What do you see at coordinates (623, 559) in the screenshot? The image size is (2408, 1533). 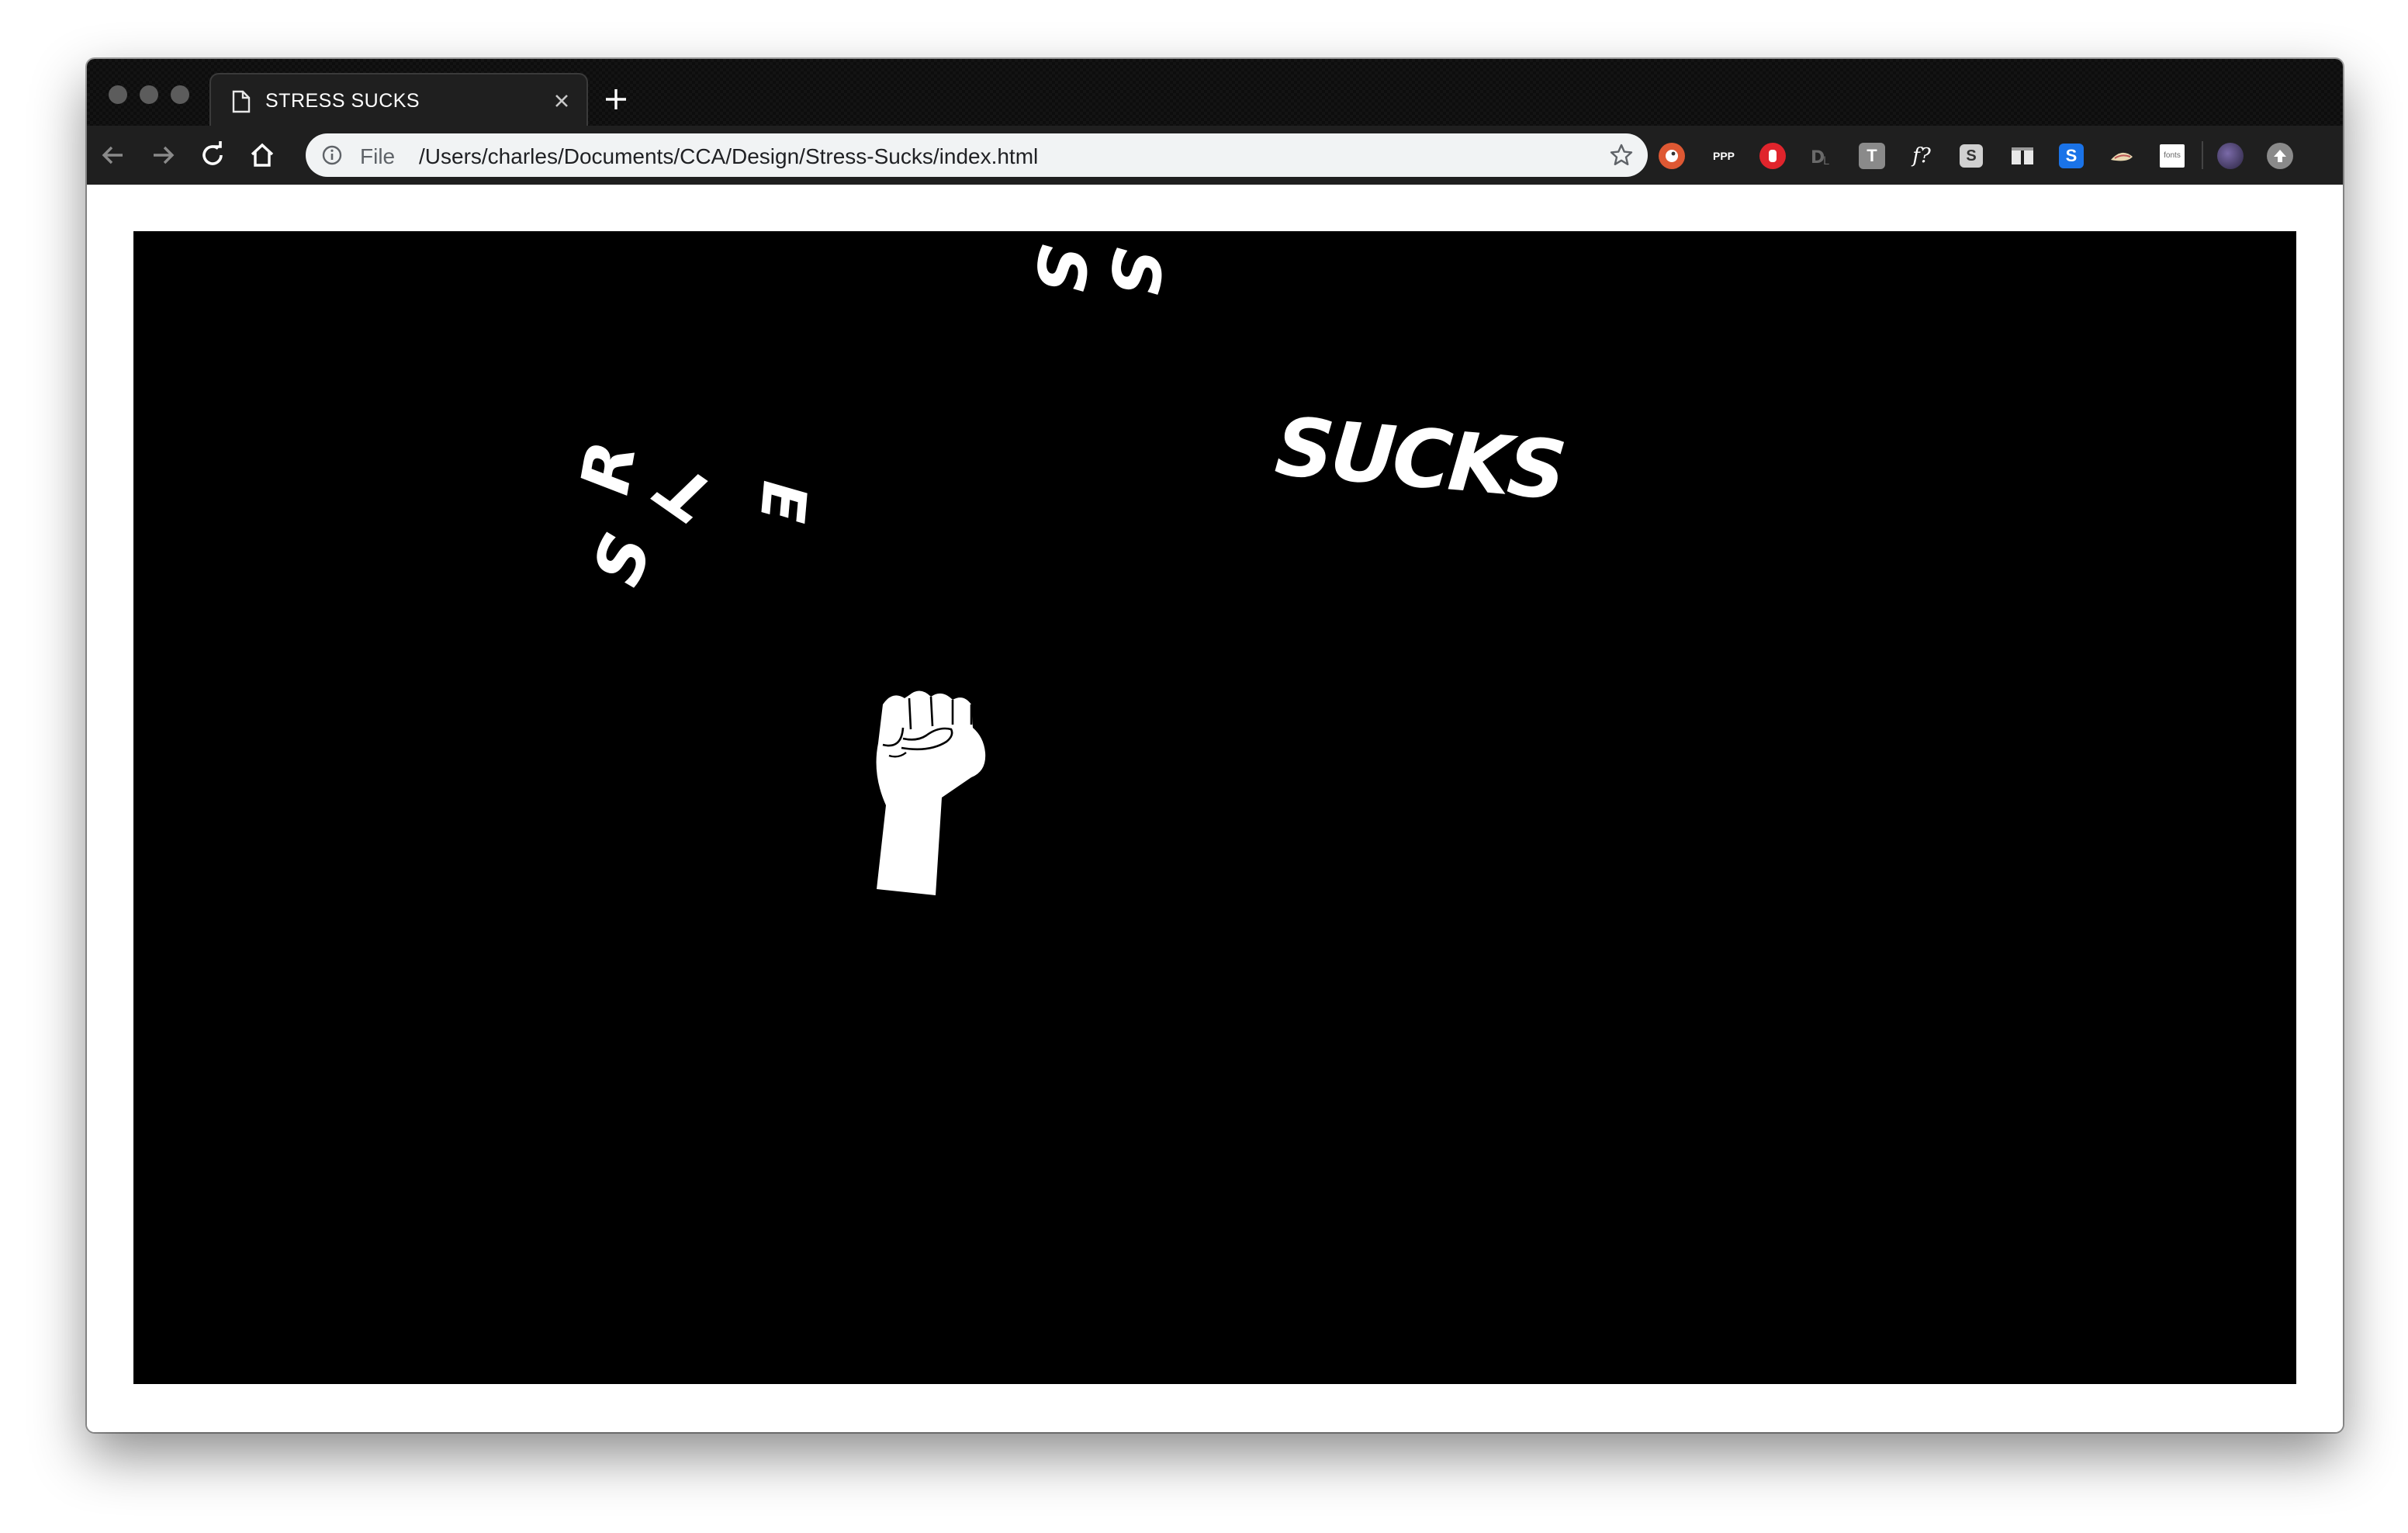 I see `stress-letter-s1: S` at bounding box center [623, 559].